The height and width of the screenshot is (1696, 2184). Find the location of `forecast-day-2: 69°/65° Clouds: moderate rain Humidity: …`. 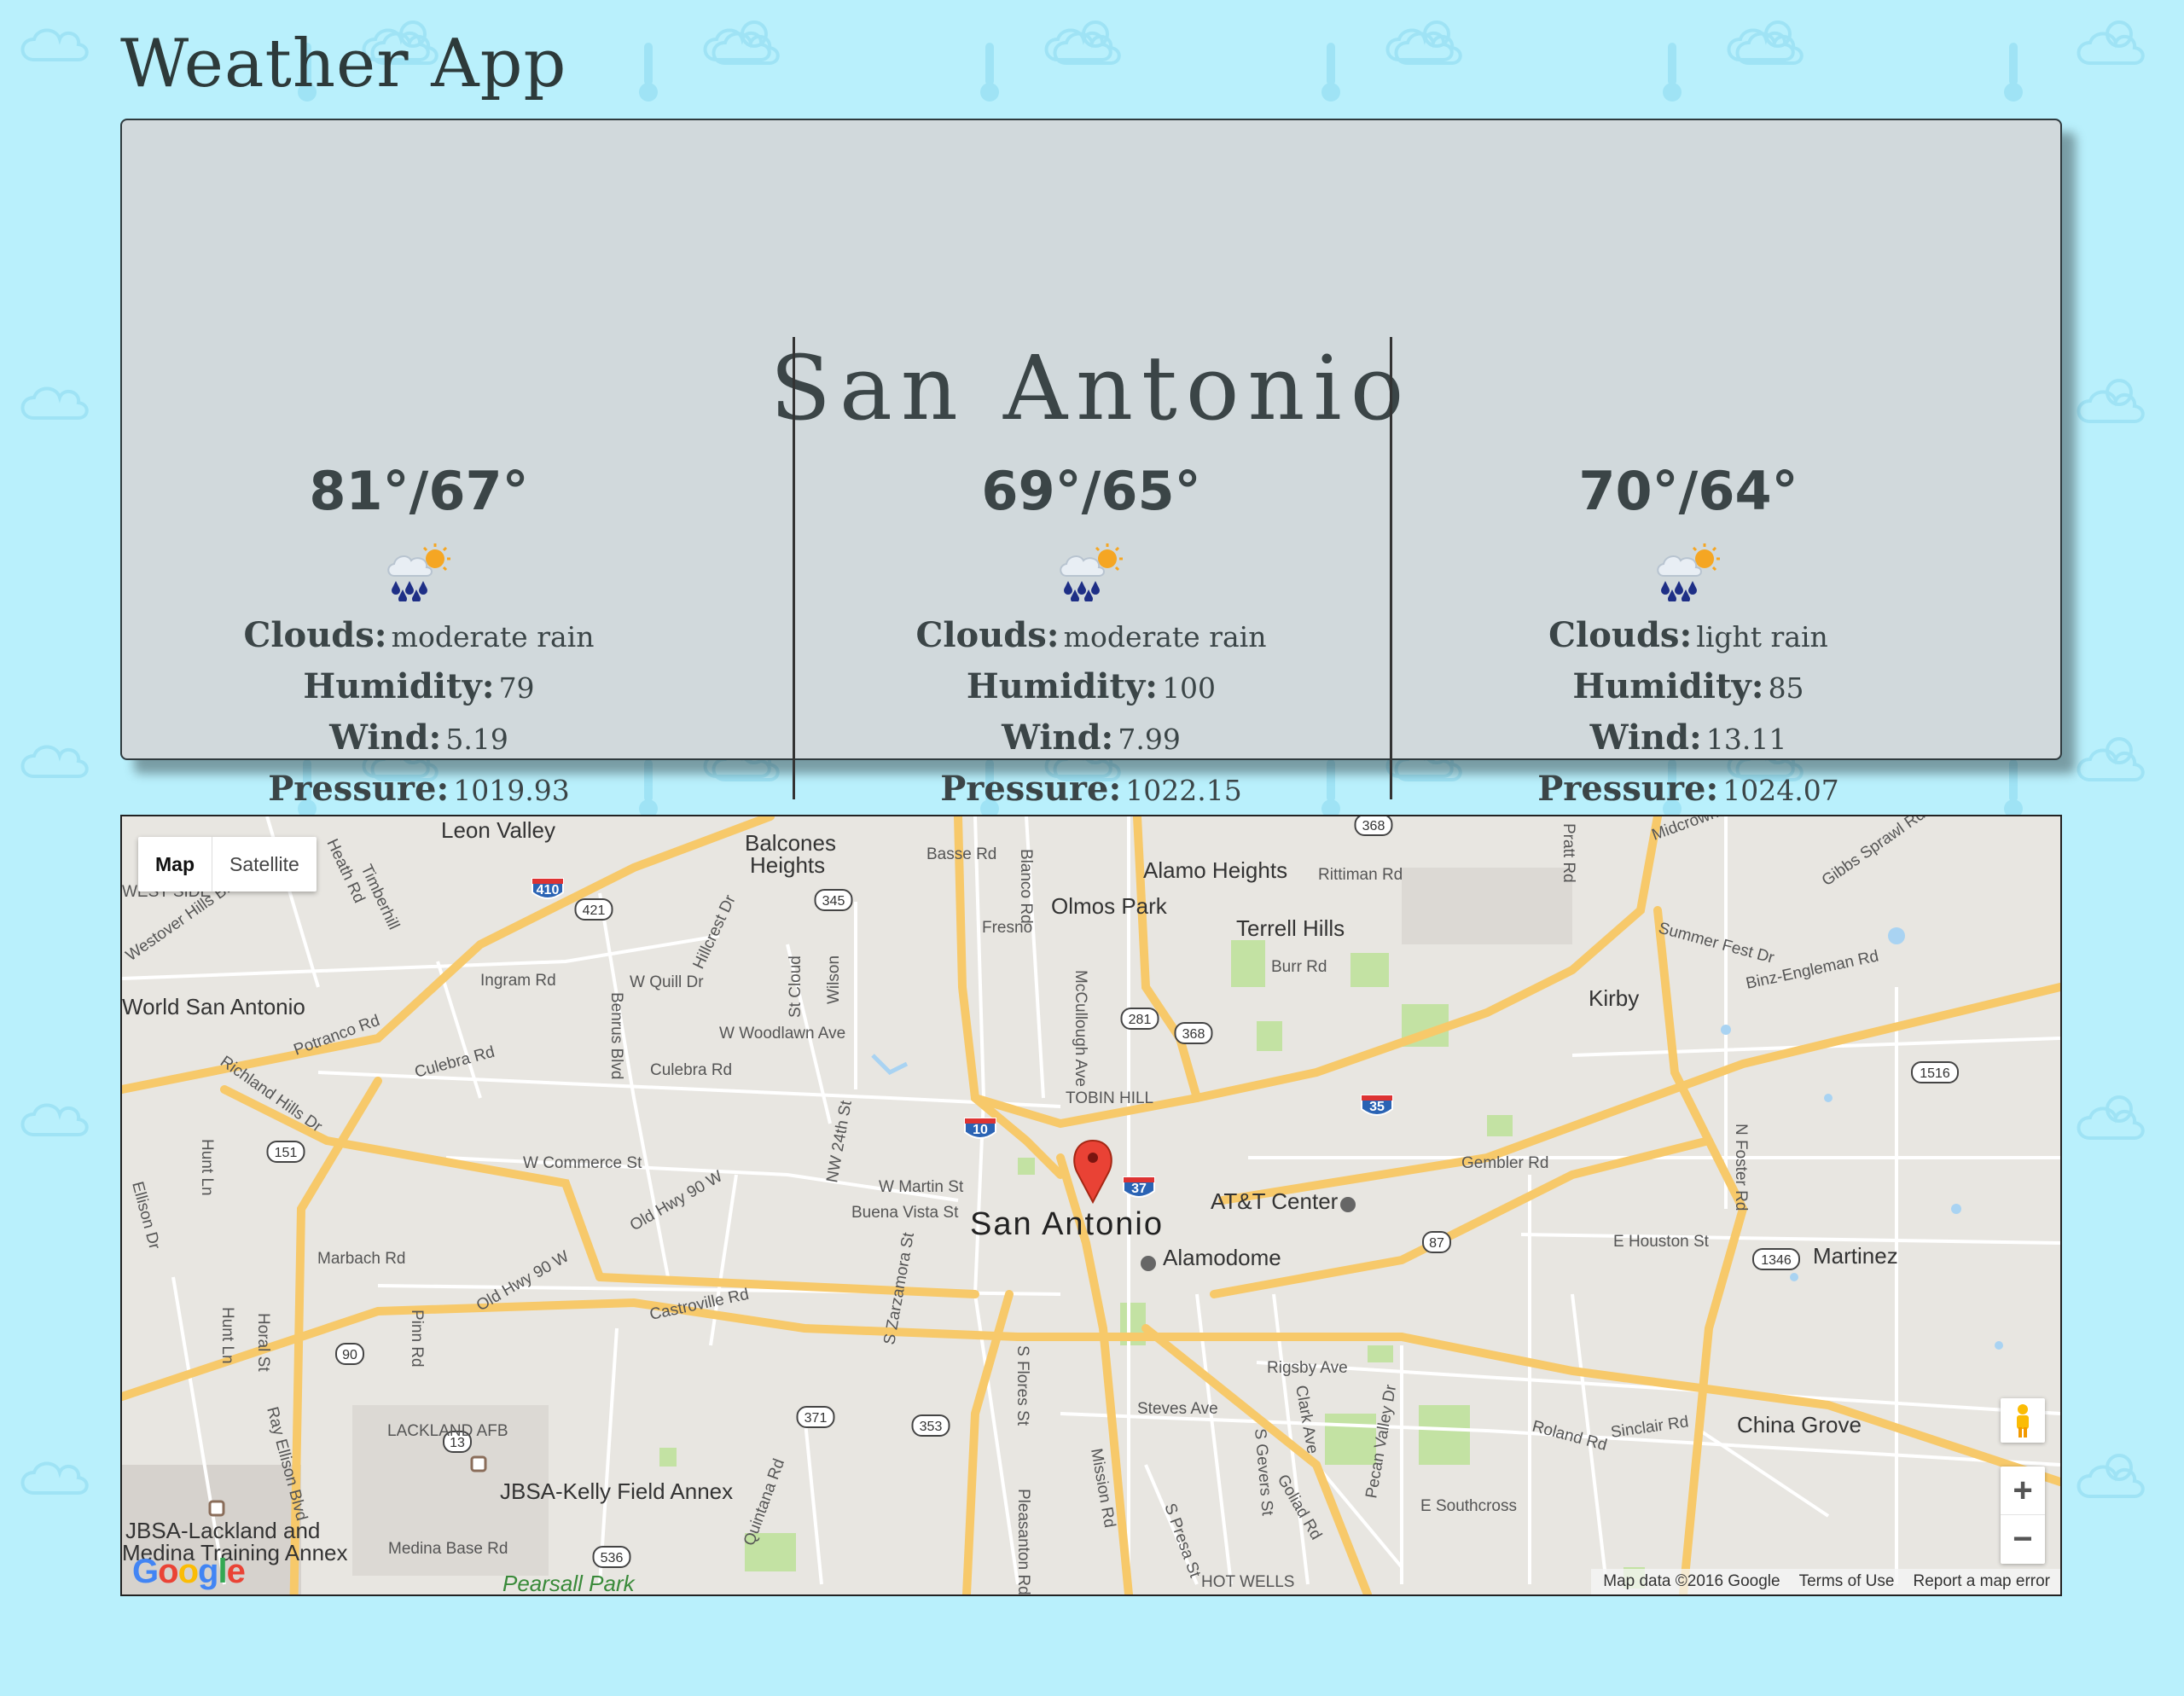

forecast-day-2: 69°/65° Clouds: moderate rain Humidity: … is located at coordinates (1091, 640).